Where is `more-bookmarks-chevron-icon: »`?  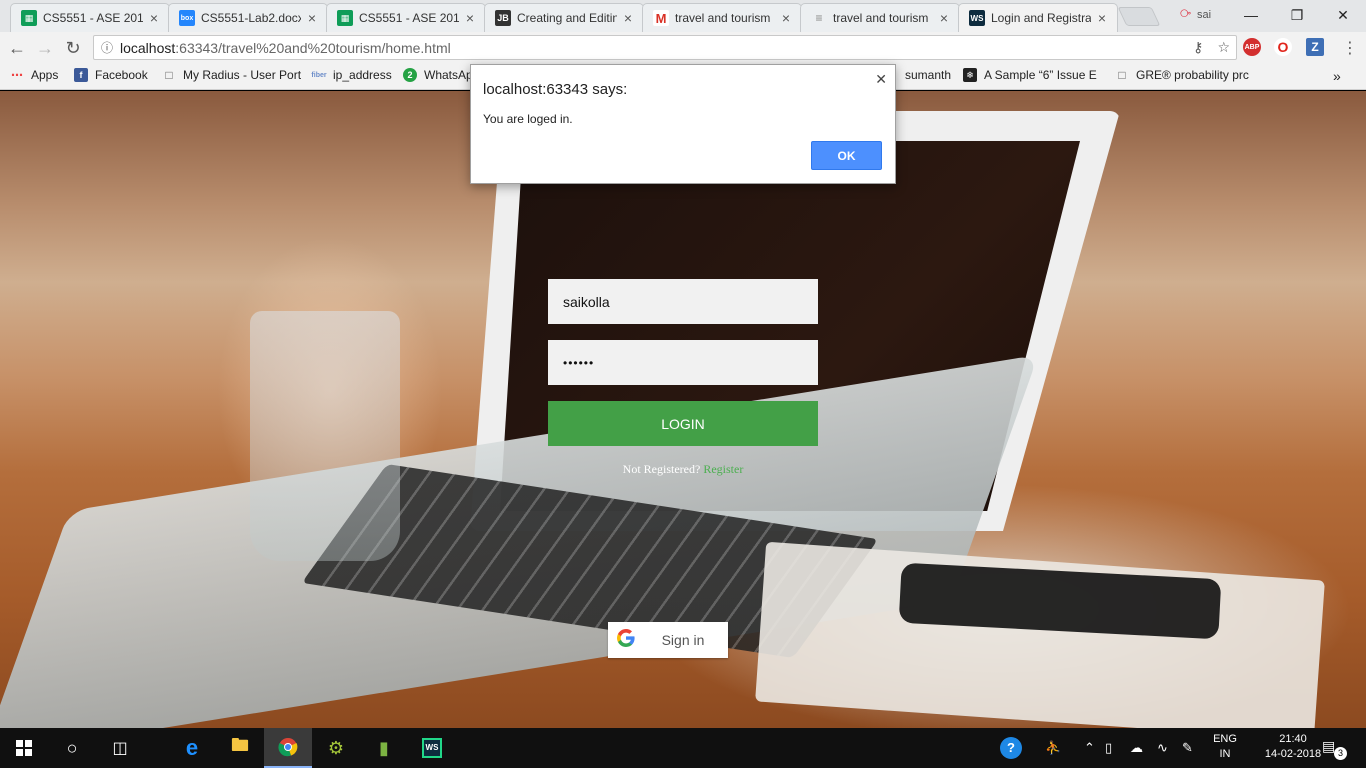 more-bookmarks-chevron-icon: » is located at coordinates (1337, 76).